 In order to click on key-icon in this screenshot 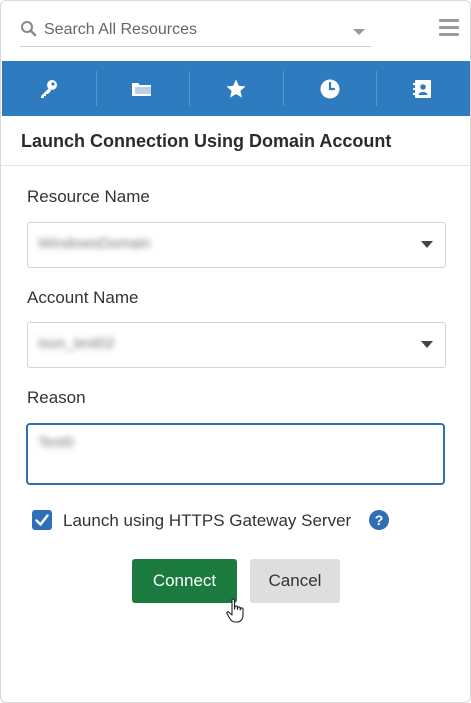, I will do `click(48, 88)`.